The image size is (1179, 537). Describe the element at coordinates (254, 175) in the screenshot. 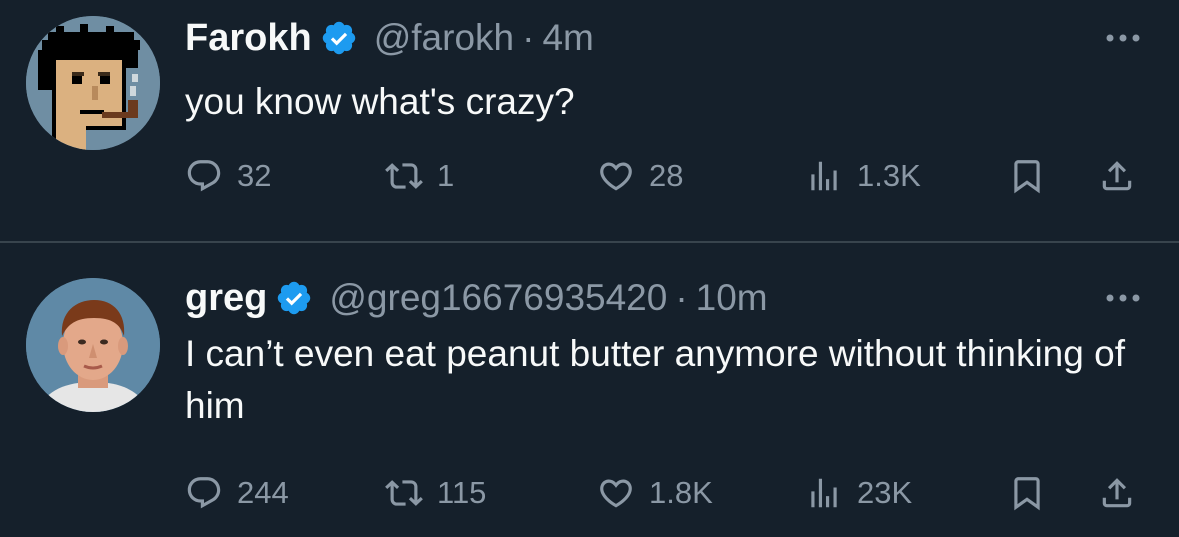

I see `reply-count: 32` at that location.